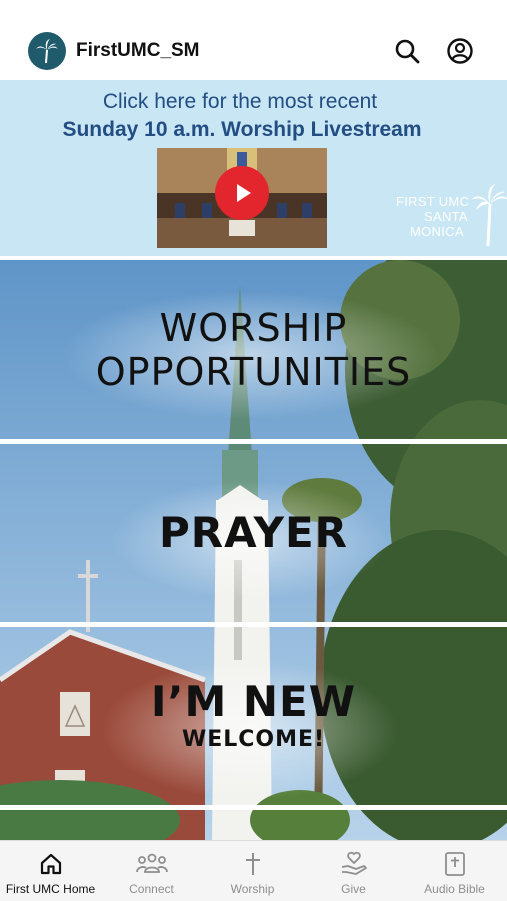 This screenshot has height=901, width=507. Describe the element at coordinates (489, 215) in the screenshot. I see `palm-tree-logo-icon` at that location.